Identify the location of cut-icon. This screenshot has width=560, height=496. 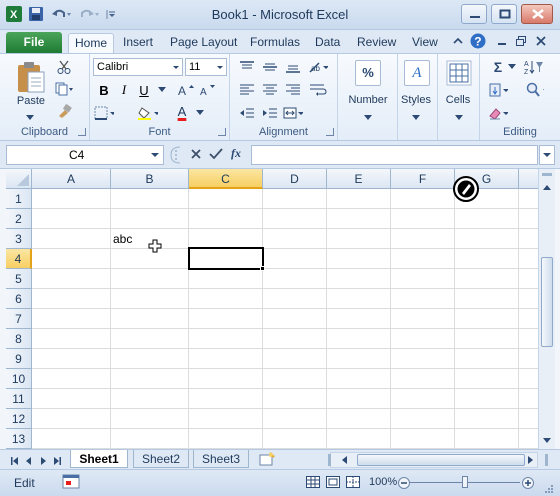
(64, 67).